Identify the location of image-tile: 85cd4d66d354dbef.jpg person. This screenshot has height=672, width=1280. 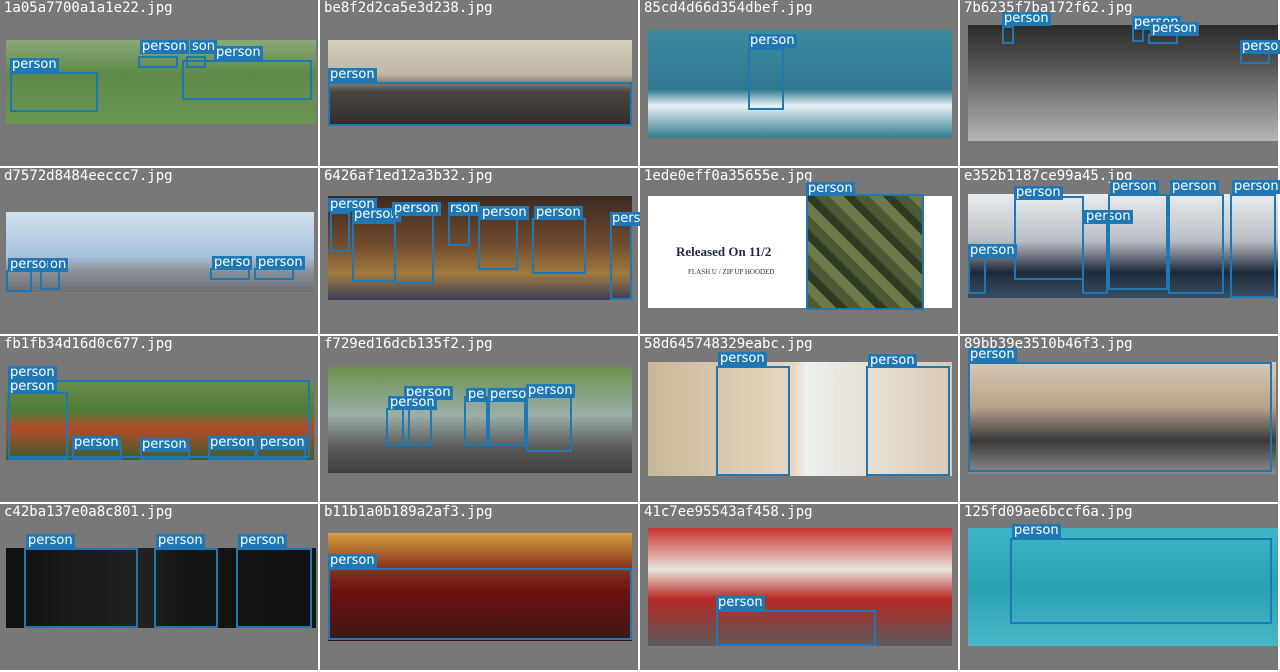
(800, 84).